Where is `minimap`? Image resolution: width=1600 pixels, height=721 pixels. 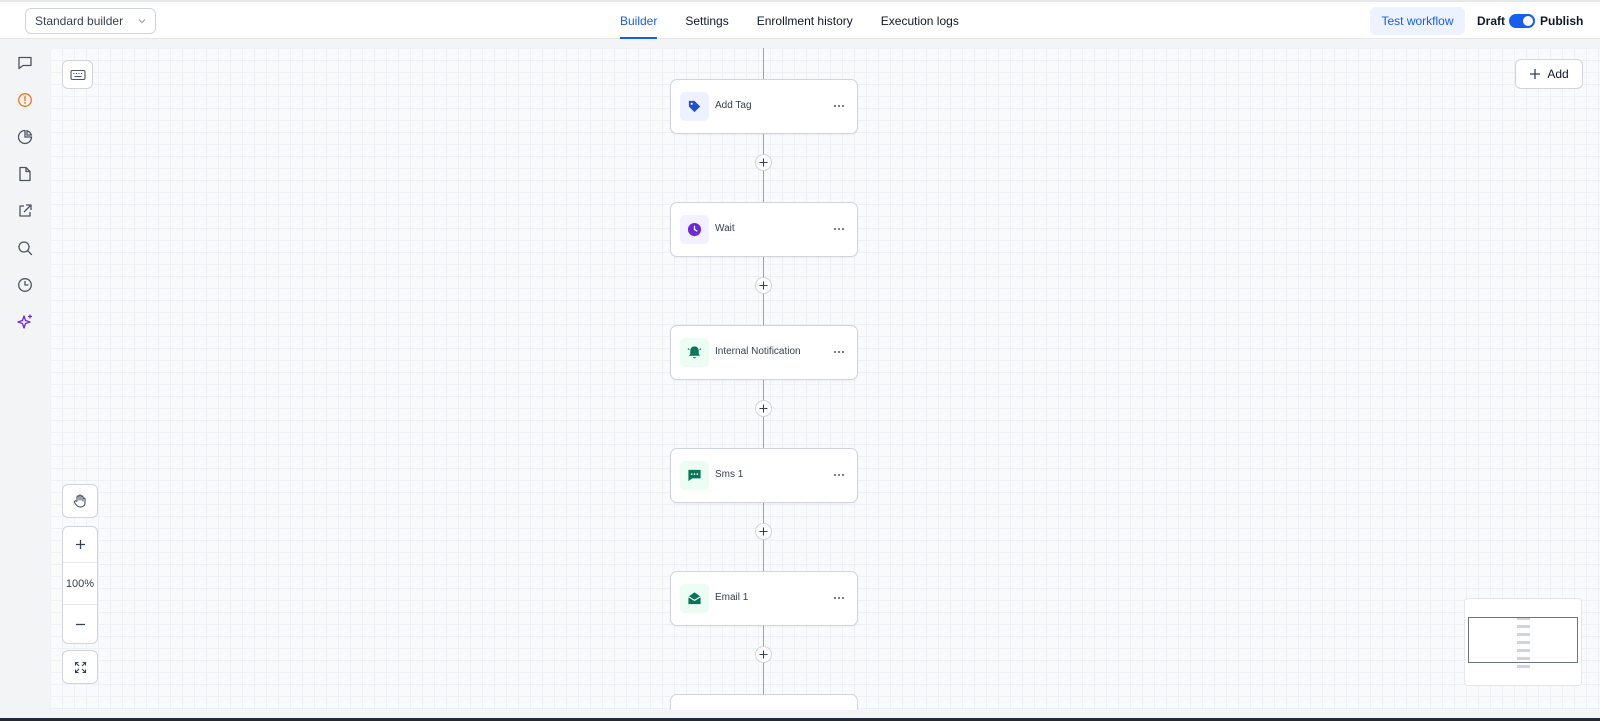 minimap is located at coordinates (1523, 642).